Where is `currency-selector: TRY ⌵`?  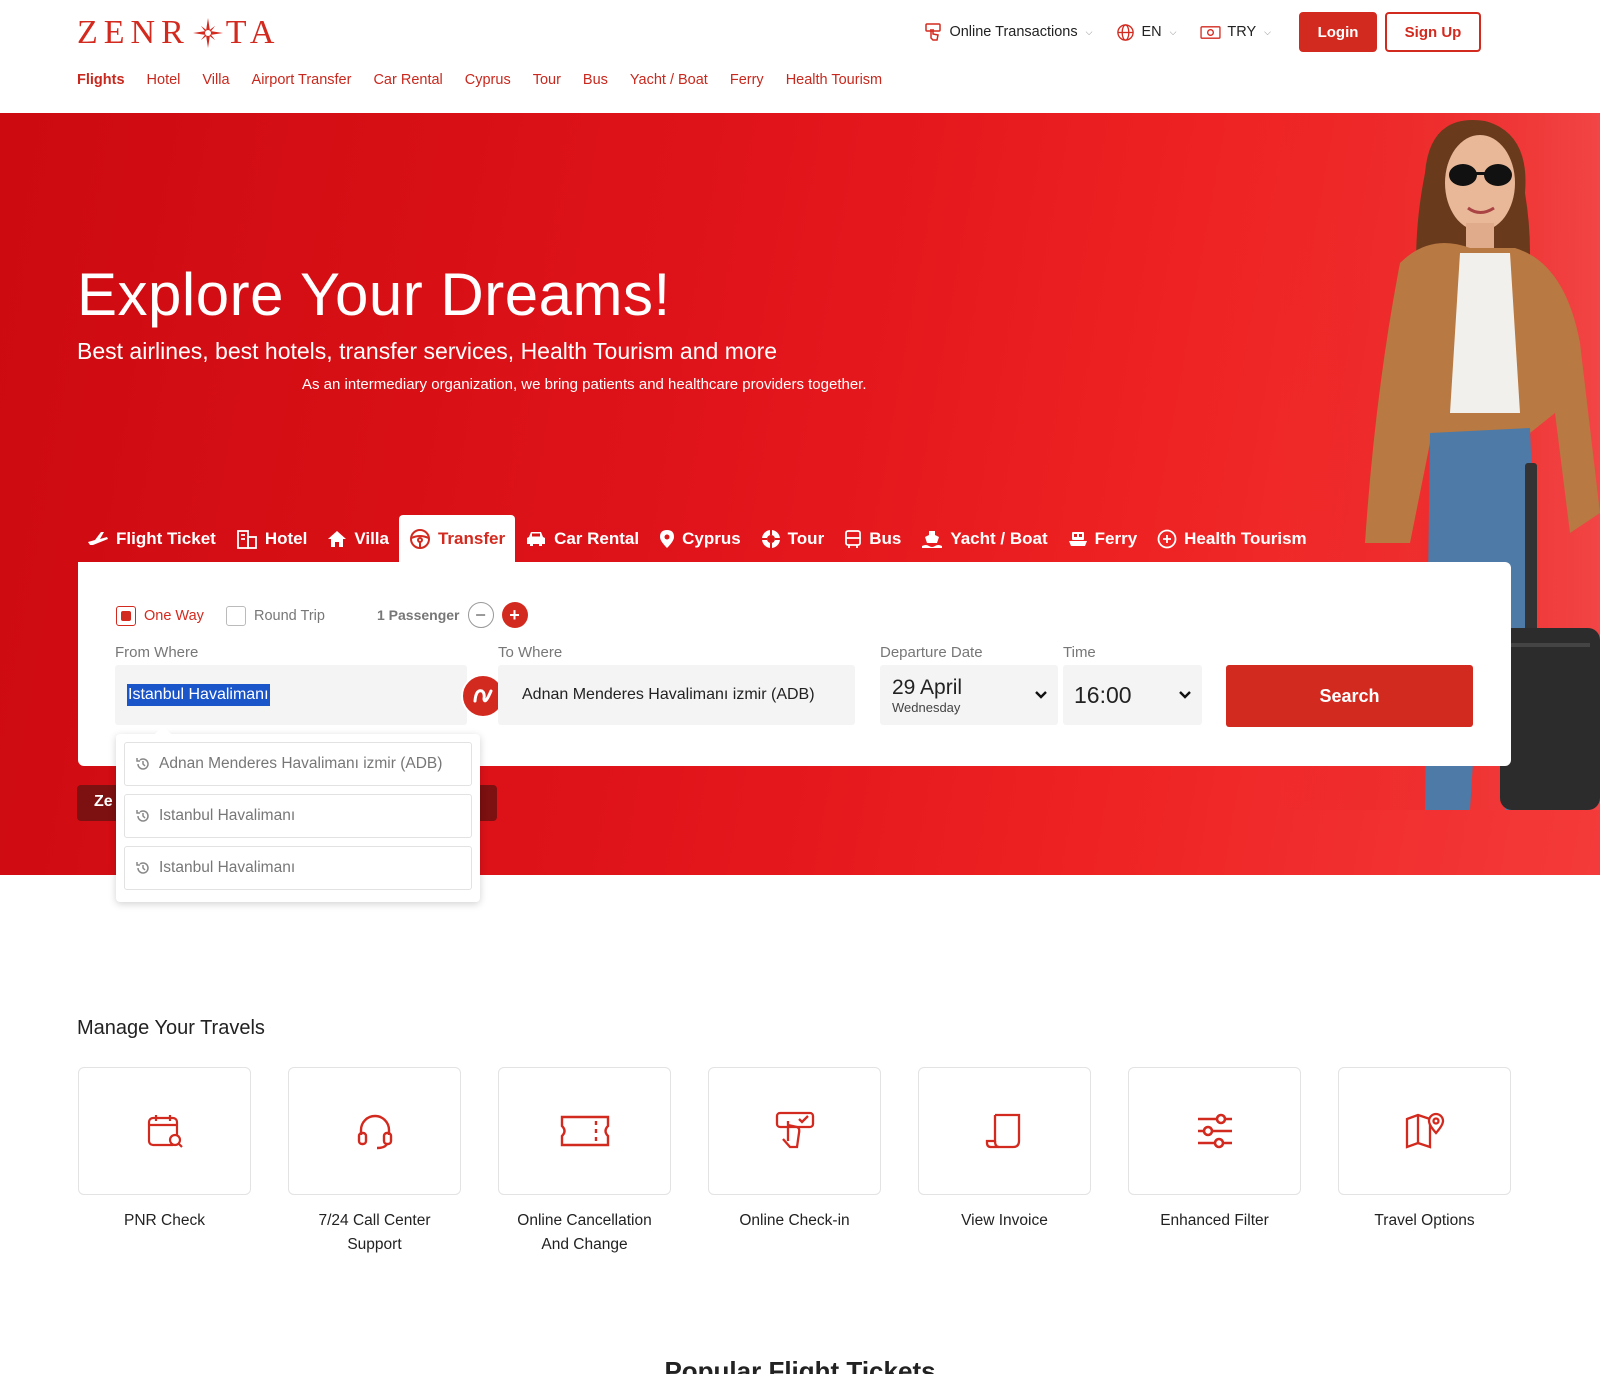 currency-selector: TRY ⌵ is located at coordinates (1235, 32).